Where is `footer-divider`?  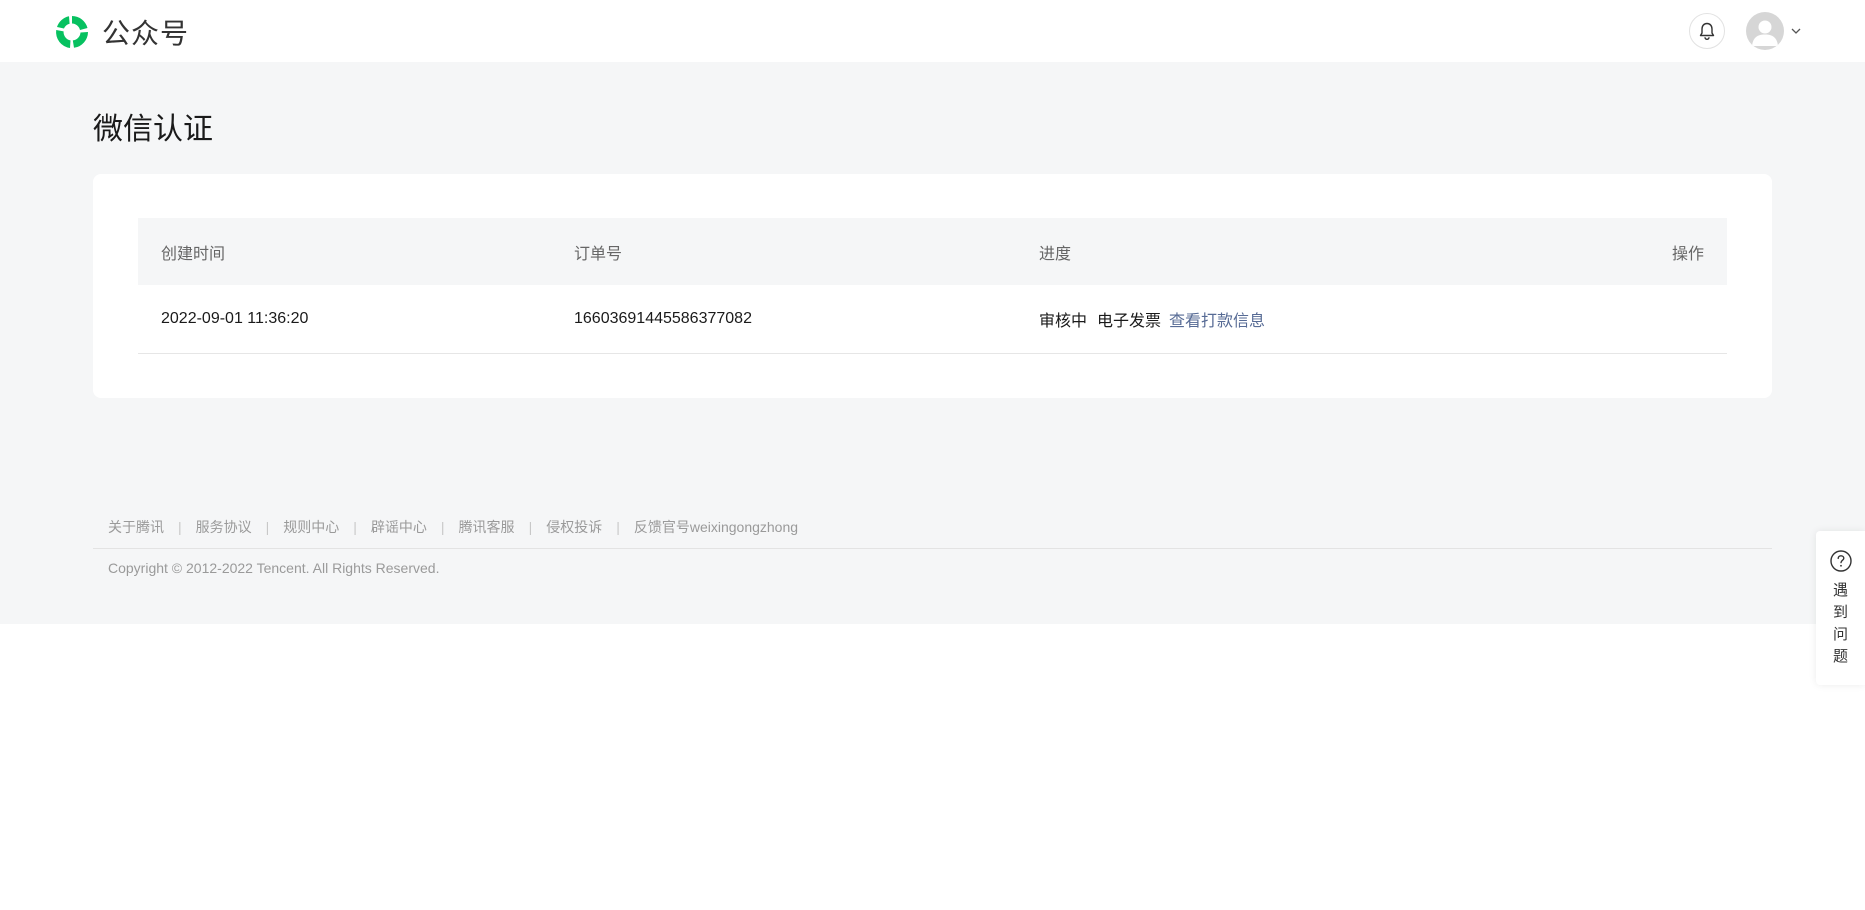
footer-divider is located at coordinates (932, 548).